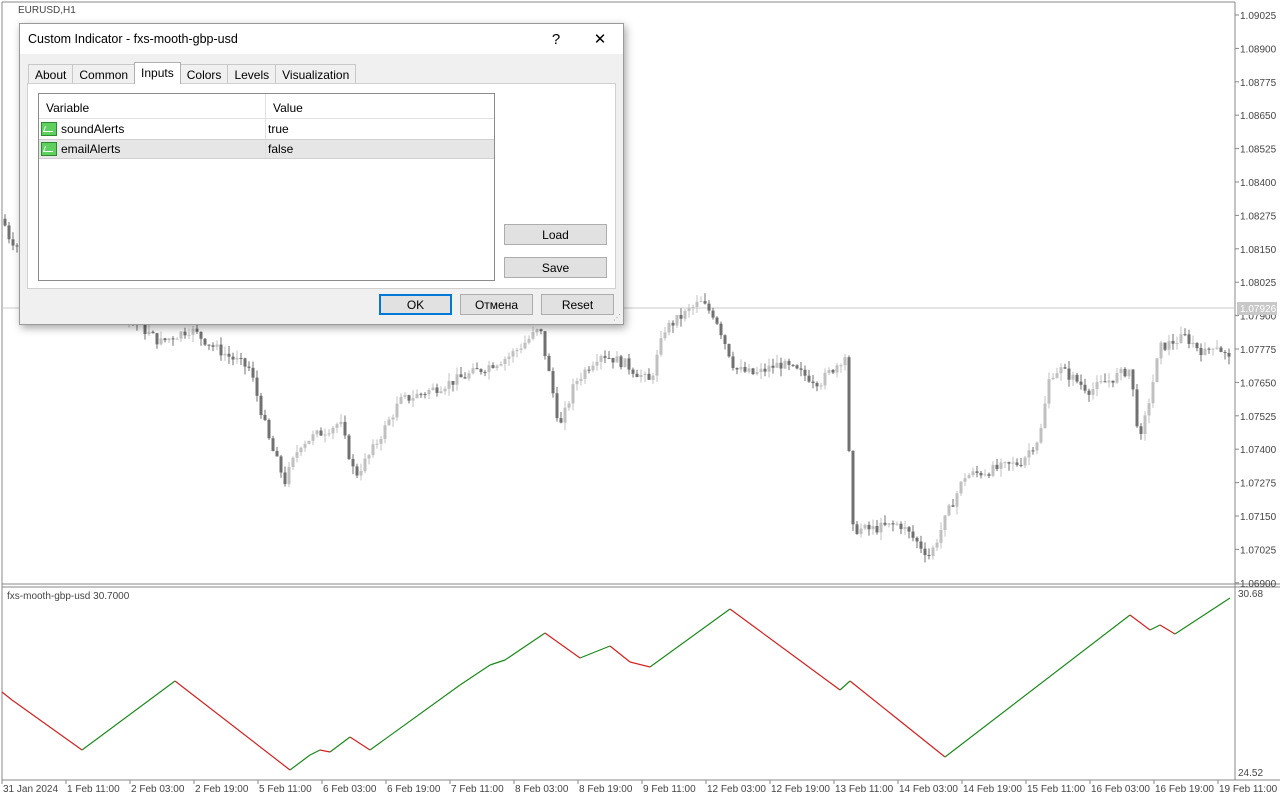  Describe the element at coordinates (51, 74) in the screenshot. I see `tab-about: About` at that location.